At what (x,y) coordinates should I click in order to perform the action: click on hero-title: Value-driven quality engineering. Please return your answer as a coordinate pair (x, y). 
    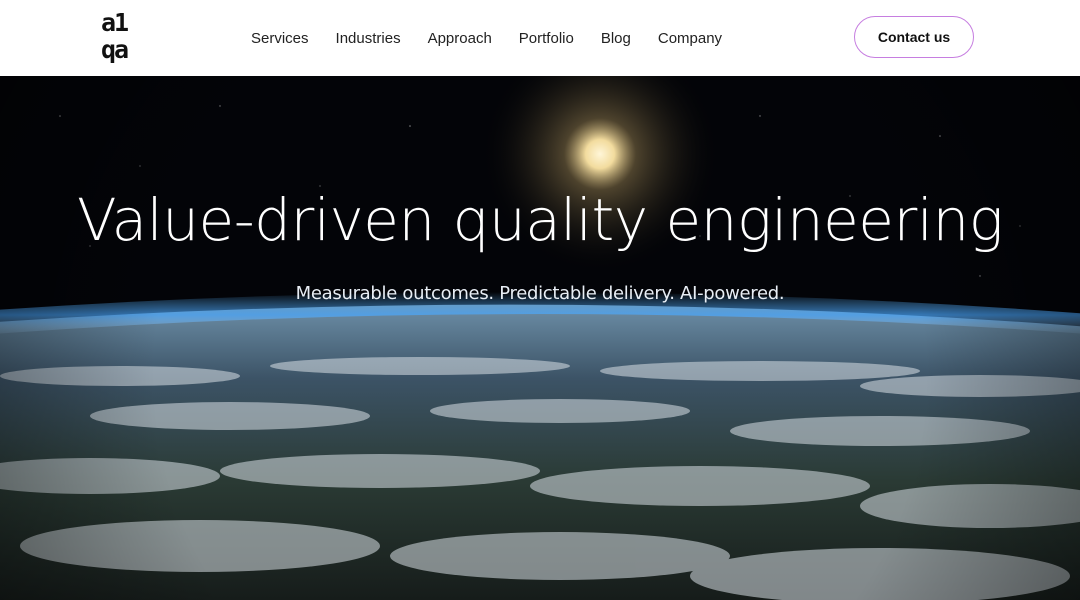
    Looking at the image, I should click on (540, 220).